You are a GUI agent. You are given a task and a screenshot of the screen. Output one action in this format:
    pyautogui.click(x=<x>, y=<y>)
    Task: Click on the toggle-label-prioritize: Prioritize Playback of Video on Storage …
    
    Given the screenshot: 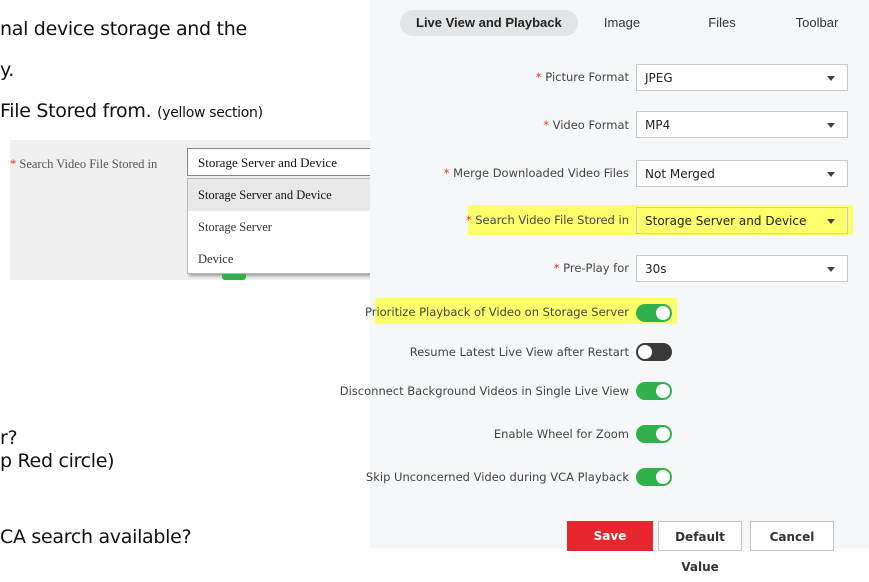 What is the action you would take?
    pyautogui.click(x=496, y=312)
    